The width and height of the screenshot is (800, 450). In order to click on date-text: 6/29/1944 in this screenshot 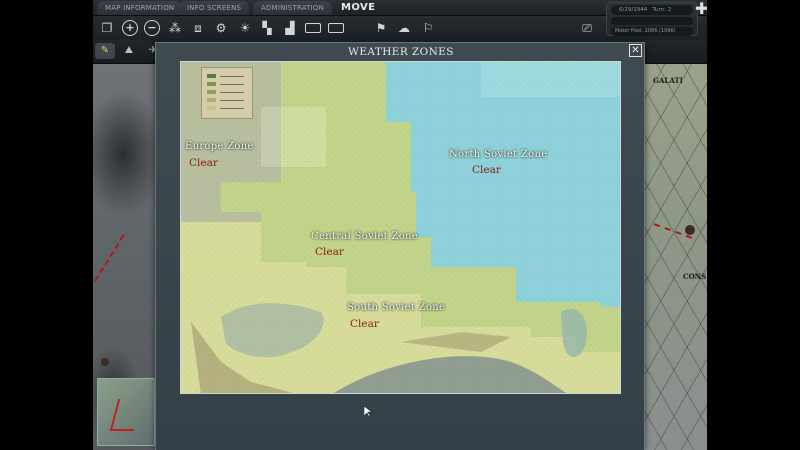, I will do `click(633, 10)`.